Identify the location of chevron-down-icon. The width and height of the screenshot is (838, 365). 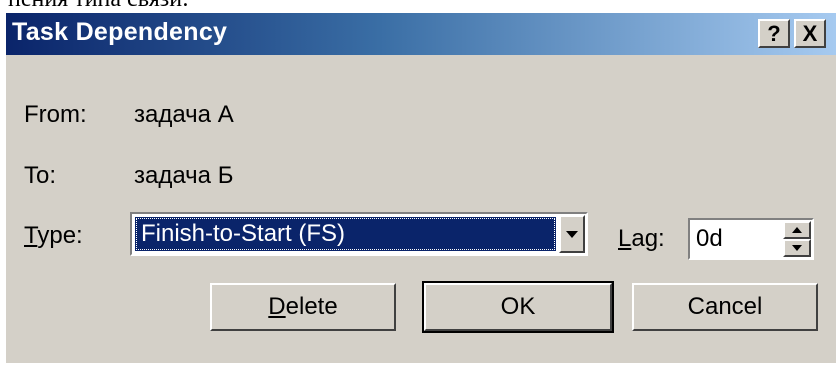
(572, 234).